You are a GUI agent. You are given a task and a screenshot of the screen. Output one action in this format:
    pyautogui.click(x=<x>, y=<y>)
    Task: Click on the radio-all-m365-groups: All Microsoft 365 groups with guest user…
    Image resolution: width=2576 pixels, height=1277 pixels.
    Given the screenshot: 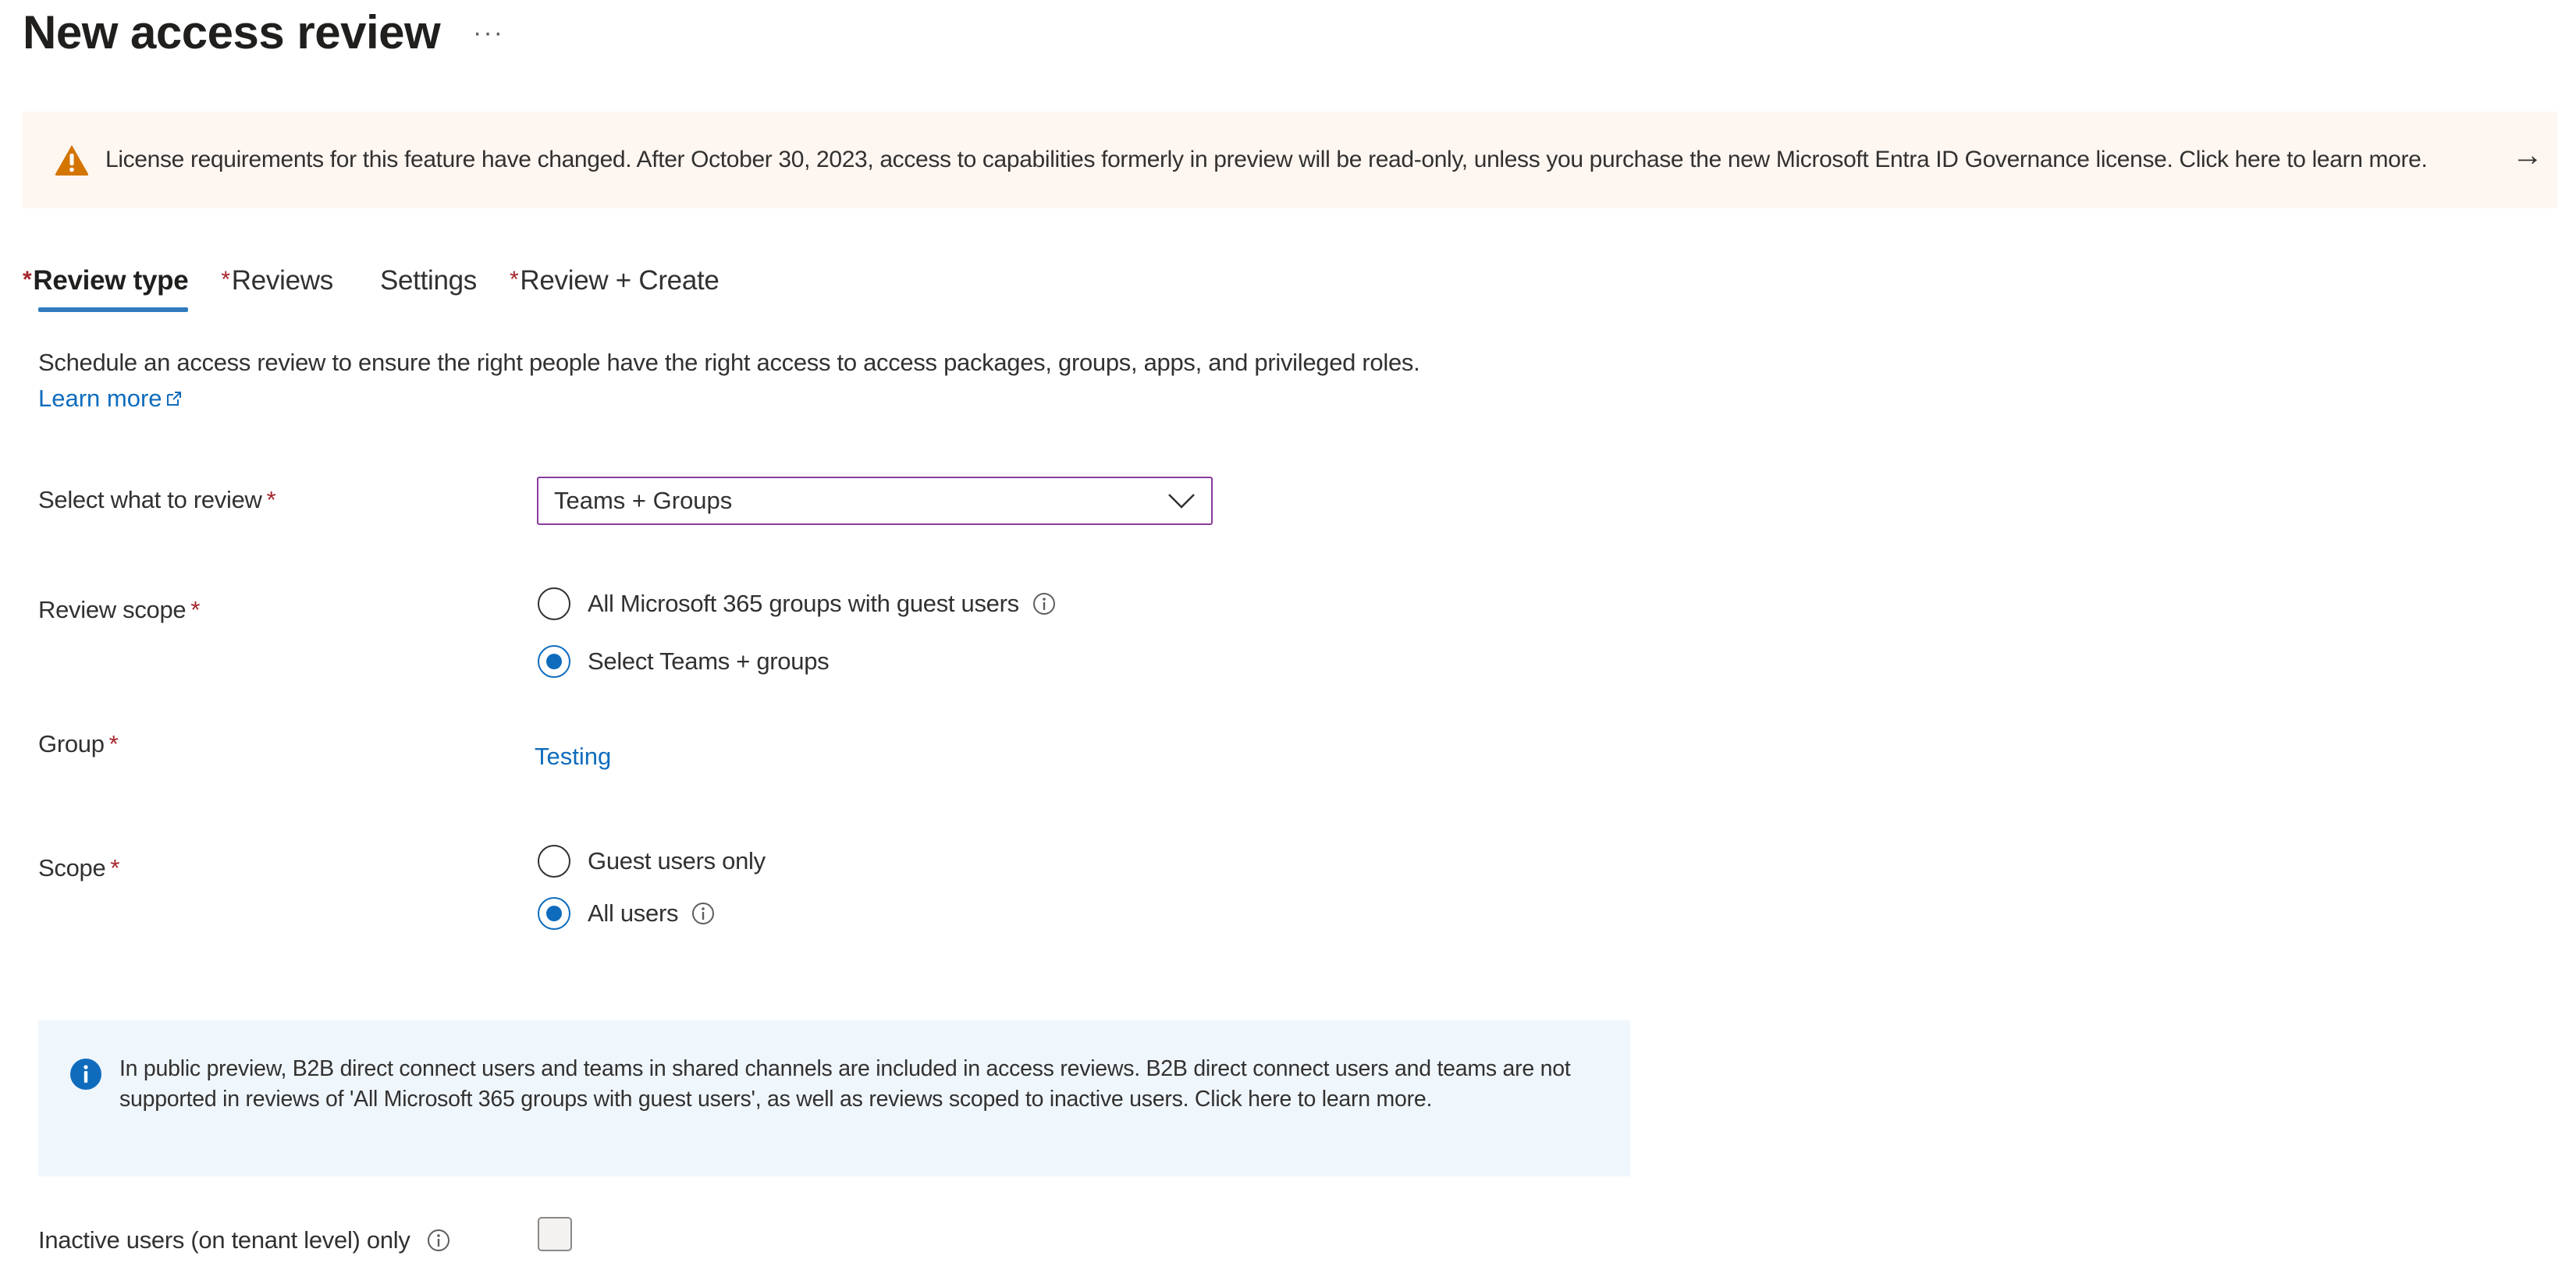 What is the action you would take?
    pyautogui.click(x=798, y=603)
    